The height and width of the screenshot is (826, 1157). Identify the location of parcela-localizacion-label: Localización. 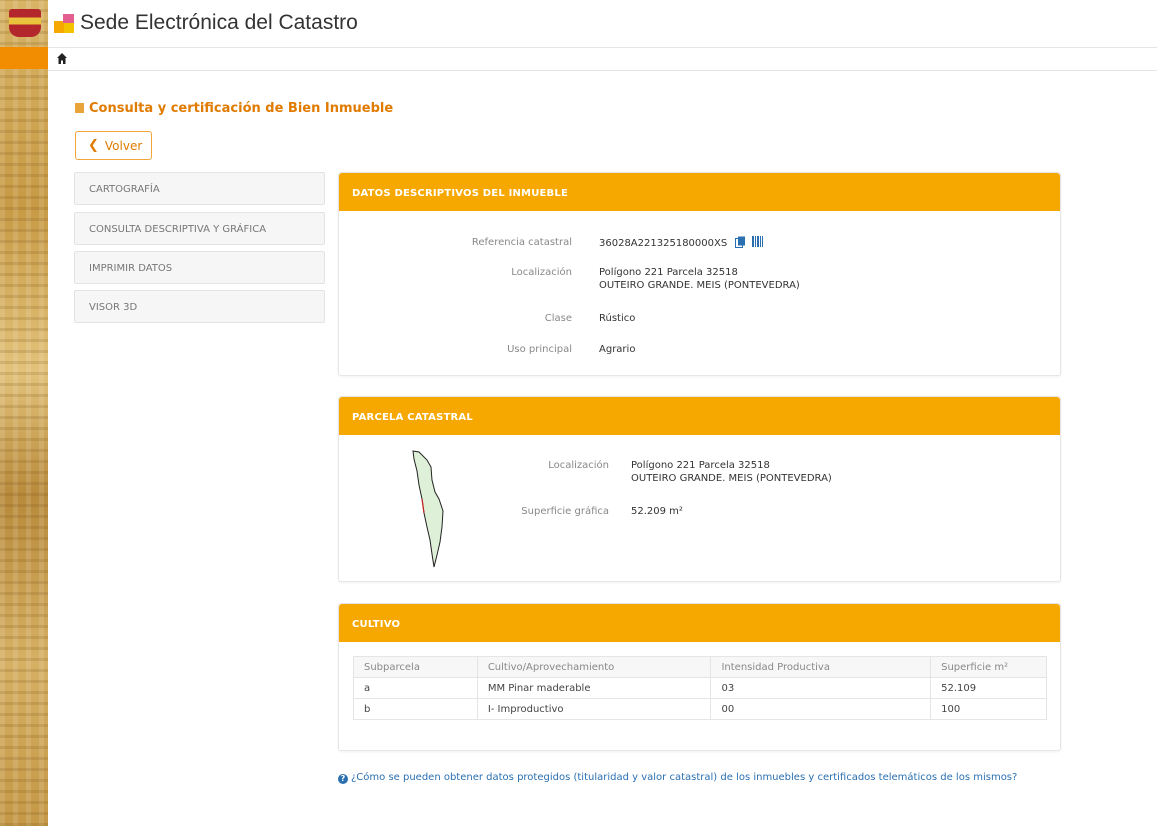
(578, 465).